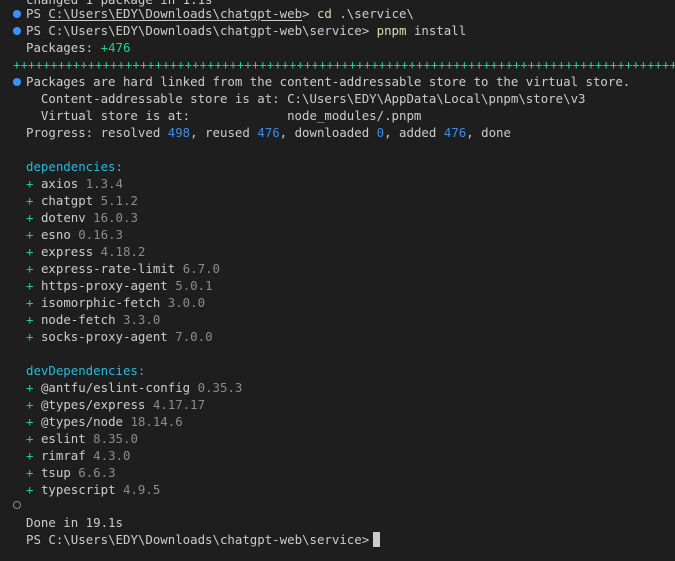 Image resolution: width=675 pixels, height=561 pixels. I want to click on package-version: 16.0.3, so click(115, 217).